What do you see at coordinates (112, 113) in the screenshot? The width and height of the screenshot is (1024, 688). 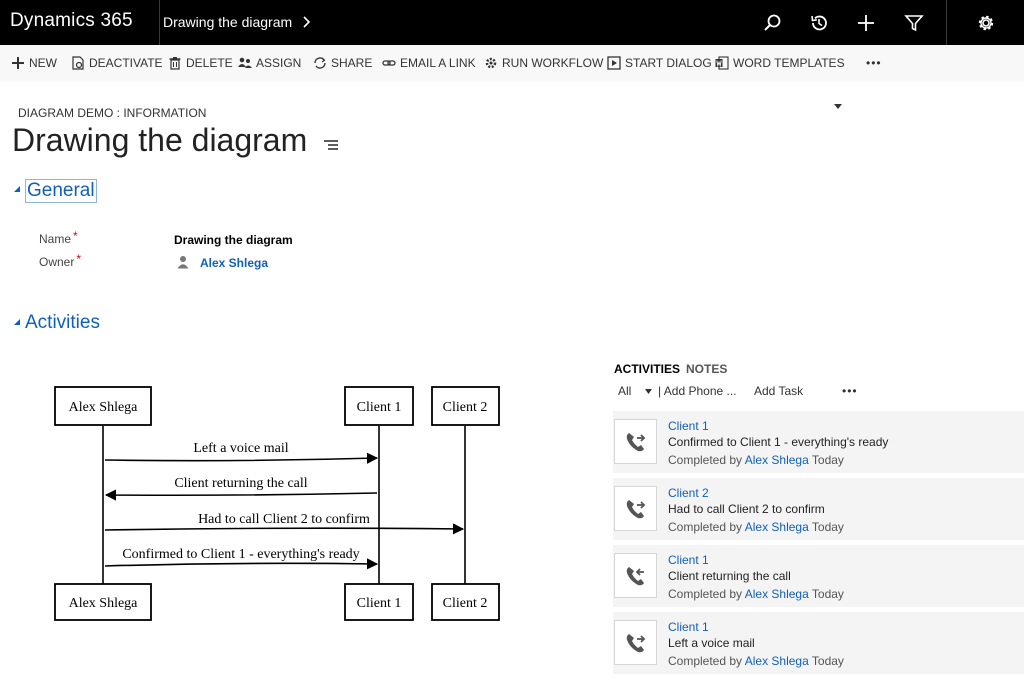 I see `entity-label: DIAGRAM DEMO : INFORMATION` at bounding box center [112, 113].